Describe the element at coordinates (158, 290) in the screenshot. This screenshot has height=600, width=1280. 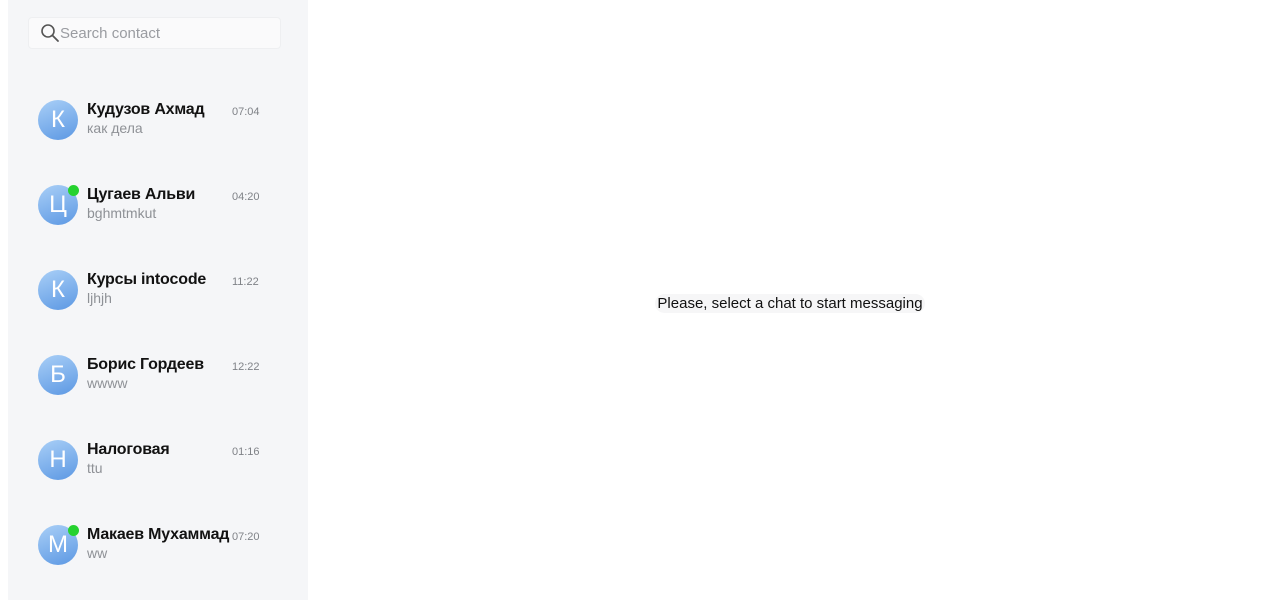
I see `contact-item: К Курсы intocode ljhjh 11:22` at that location.